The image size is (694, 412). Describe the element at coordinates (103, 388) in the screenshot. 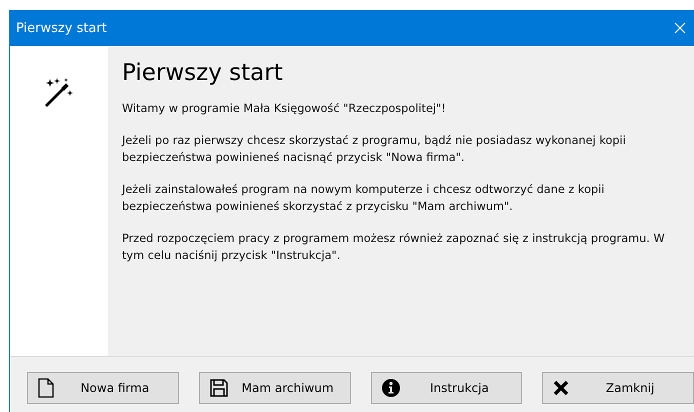

I see `dialog-button: Nowa firma` at that location.